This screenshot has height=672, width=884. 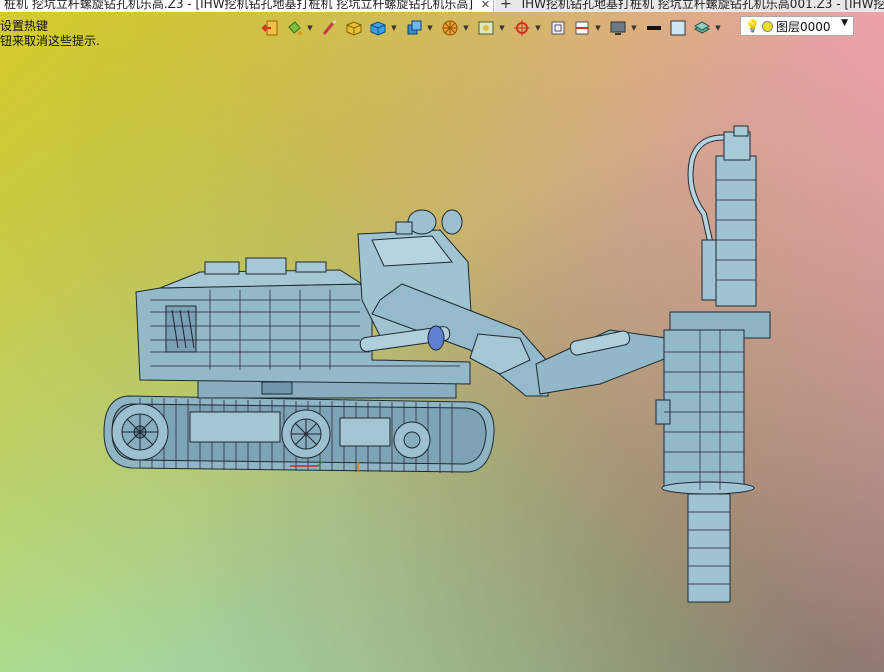 What do you see at coordinates (486, 28) in the screenshot?
I see `view-frame-icon` at bounding box center [486, 28].